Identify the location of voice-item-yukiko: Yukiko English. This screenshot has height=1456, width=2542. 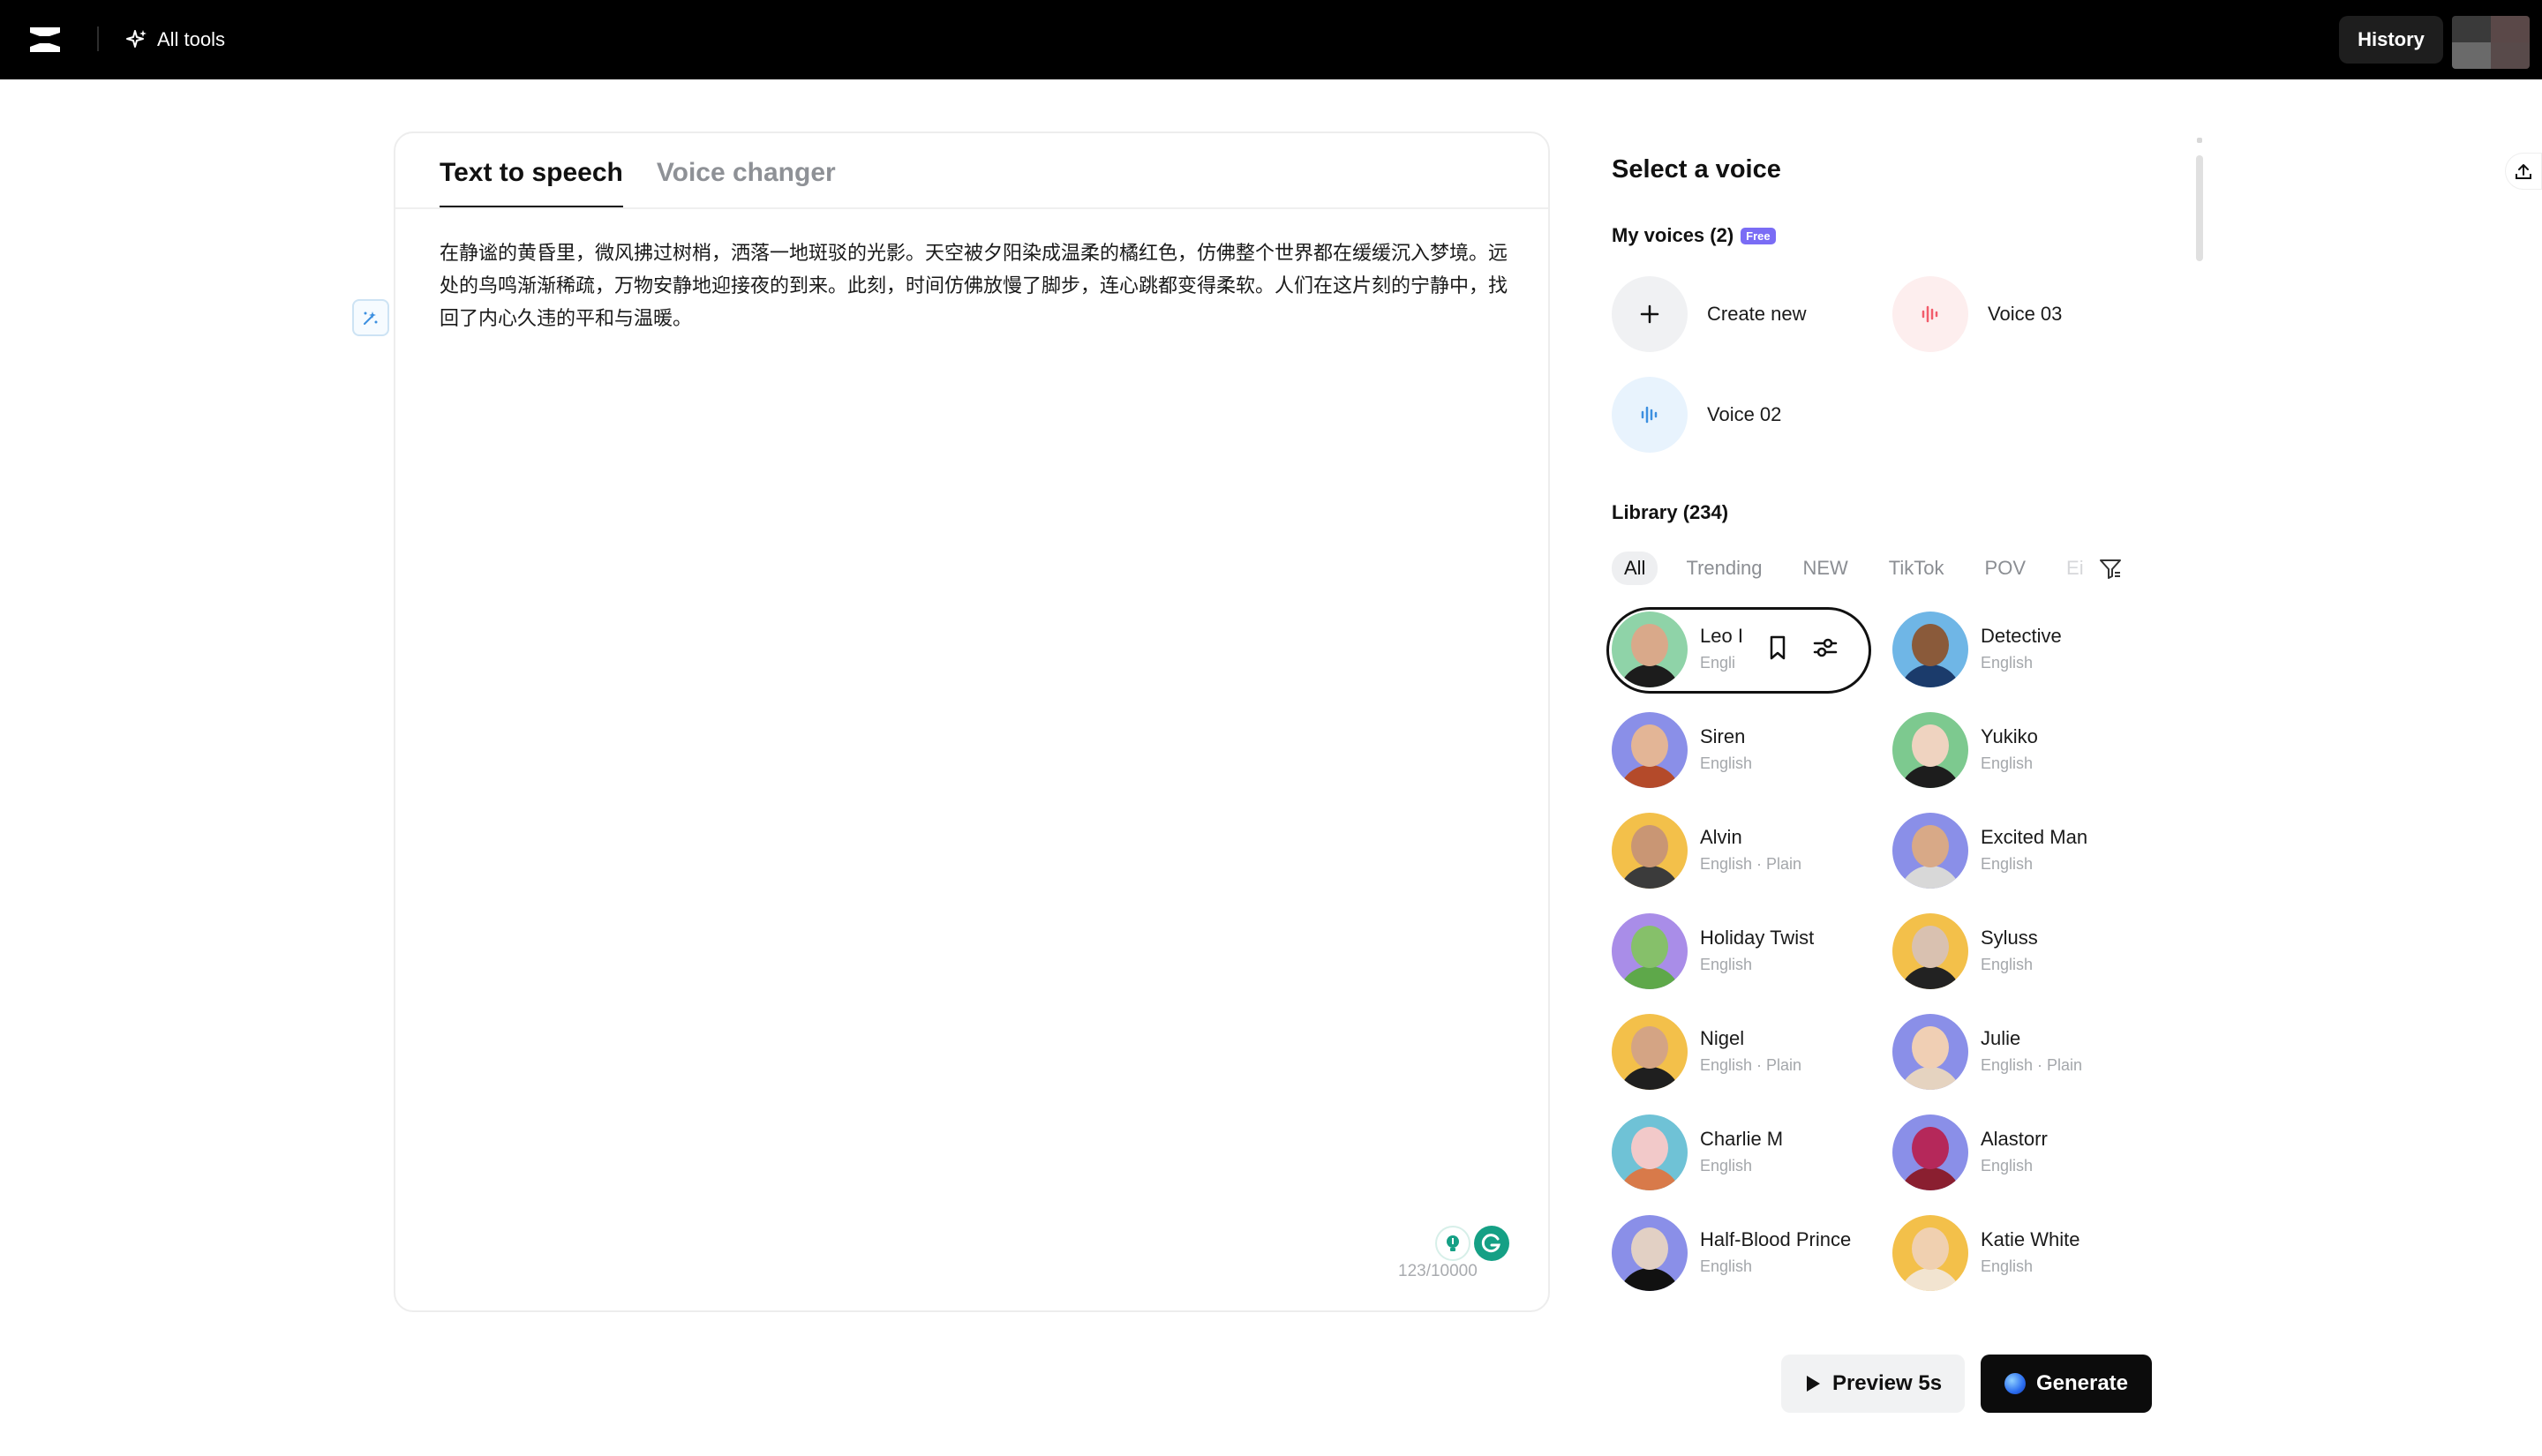
(1965, 750).